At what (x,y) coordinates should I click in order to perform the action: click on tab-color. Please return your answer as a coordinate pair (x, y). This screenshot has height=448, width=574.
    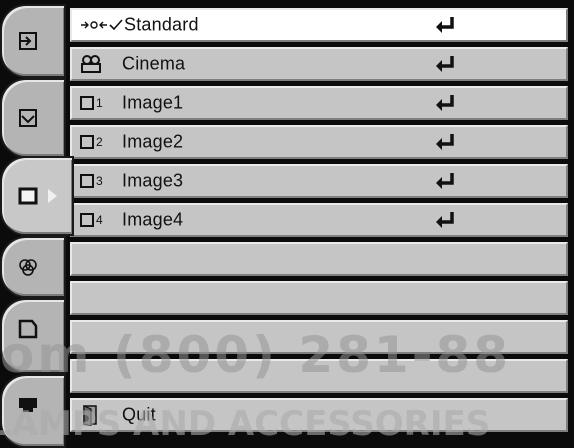
    Looking at the image, I should click on (33, 267).